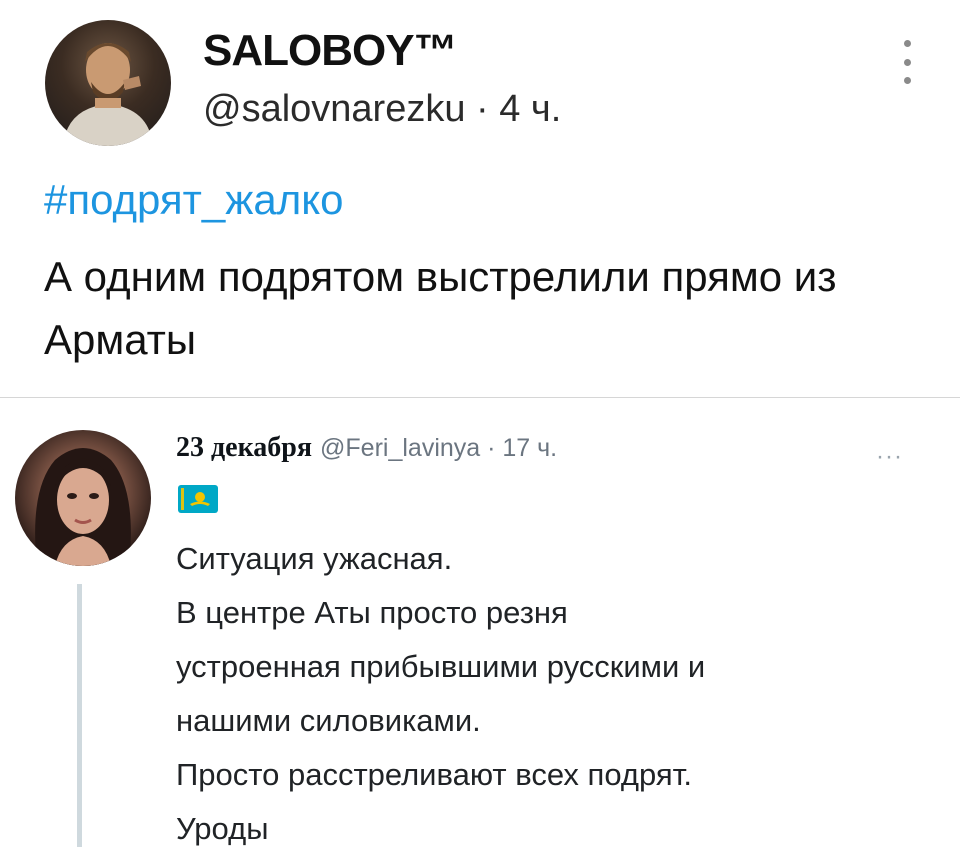 This screenshot has width=960, height=856. I want to click on quoted-tweet-avatar, so click(83, 498).